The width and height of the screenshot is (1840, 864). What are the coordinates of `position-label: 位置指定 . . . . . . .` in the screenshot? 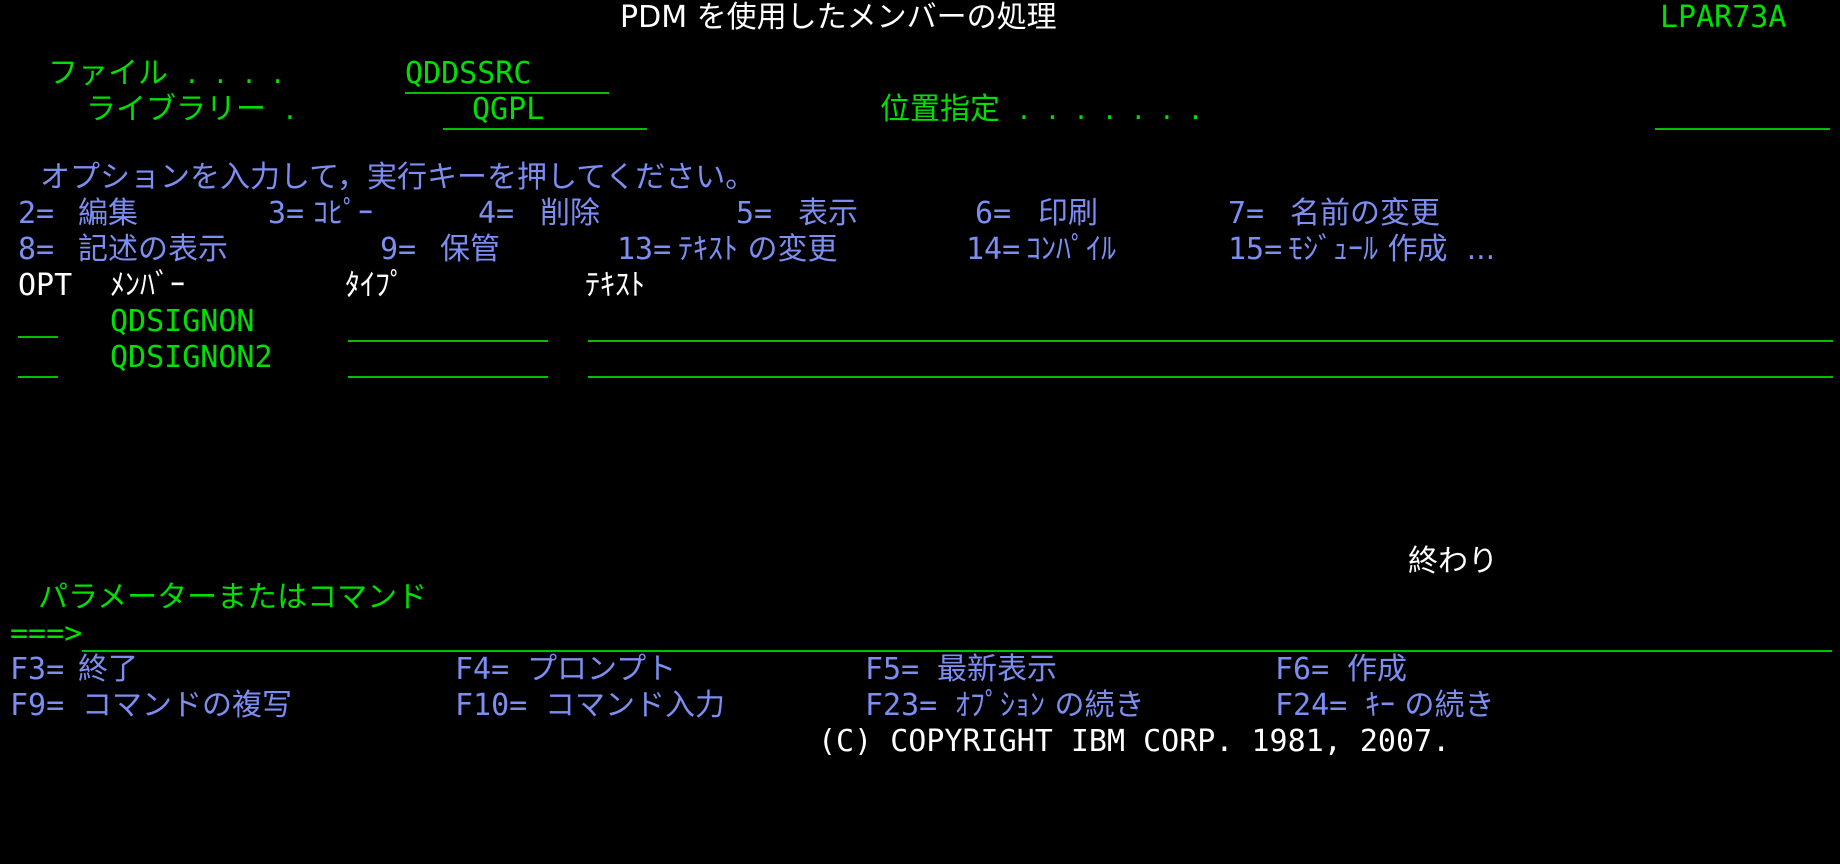 It's located at (1040, 109).